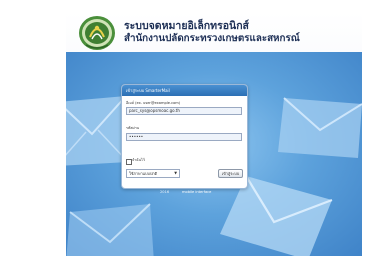 This screenshot has width=386, height=273. Describe the element at coordinates (196, 192) in the screenshot. I see `mobile-interface-link: mobile interface` at that location.